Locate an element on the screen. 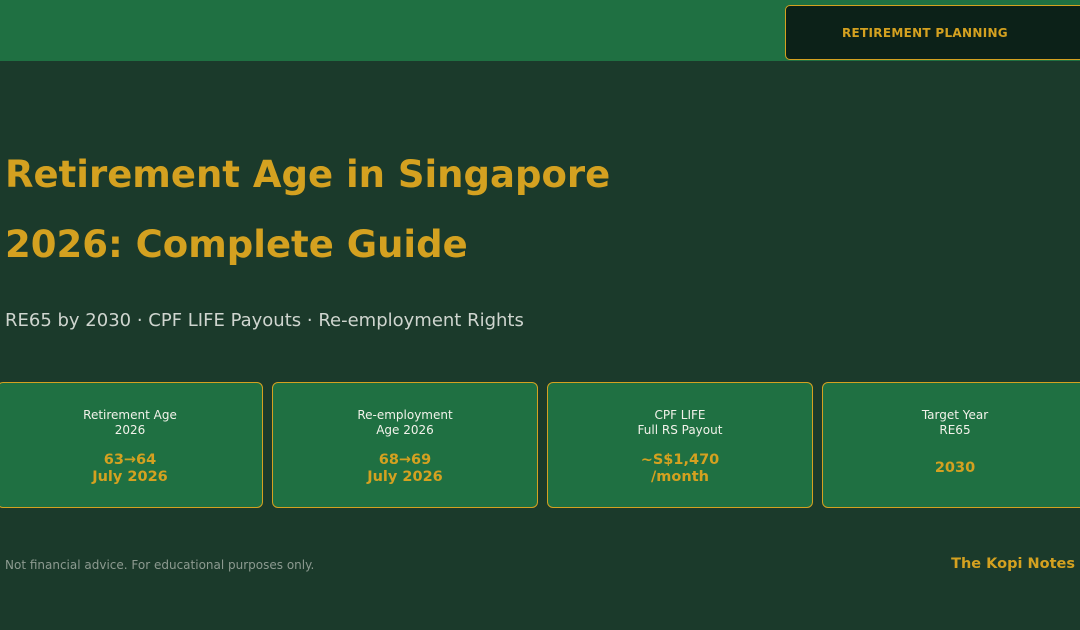 This screenshot has height=630, width=1080. stat-card-value: 68→69 July 2026 is located at coordinates (405, 468).